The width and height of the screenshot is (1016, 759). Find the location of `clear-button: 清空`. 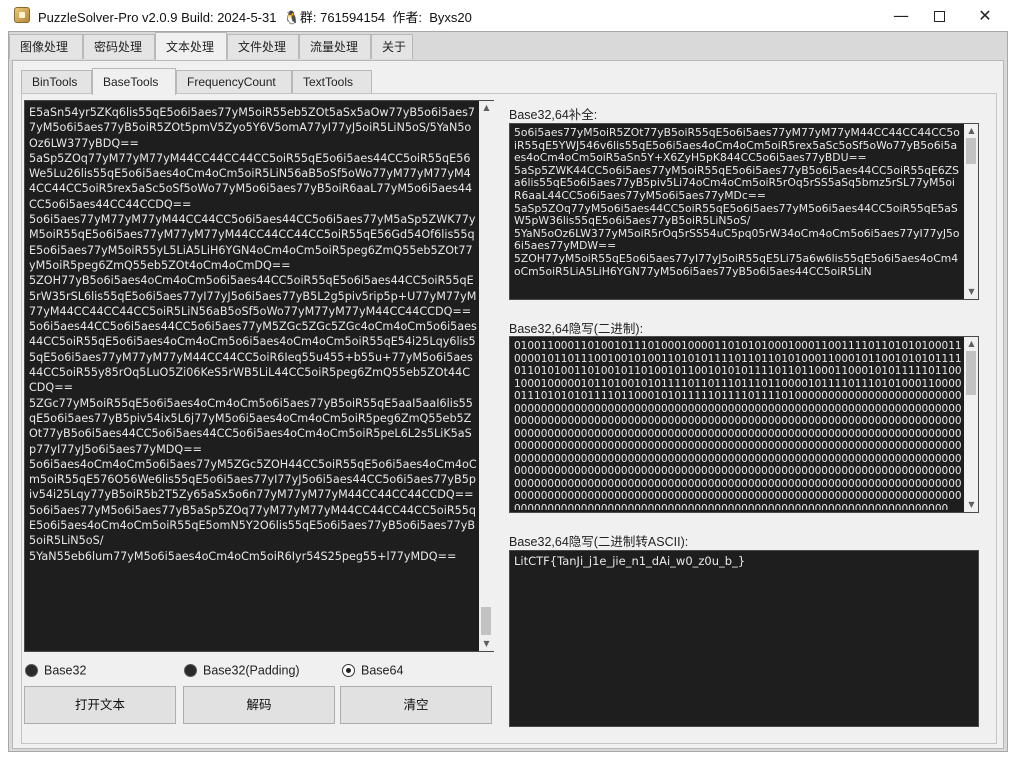

clear-button: 清空 is located at coordinates (416, 705).